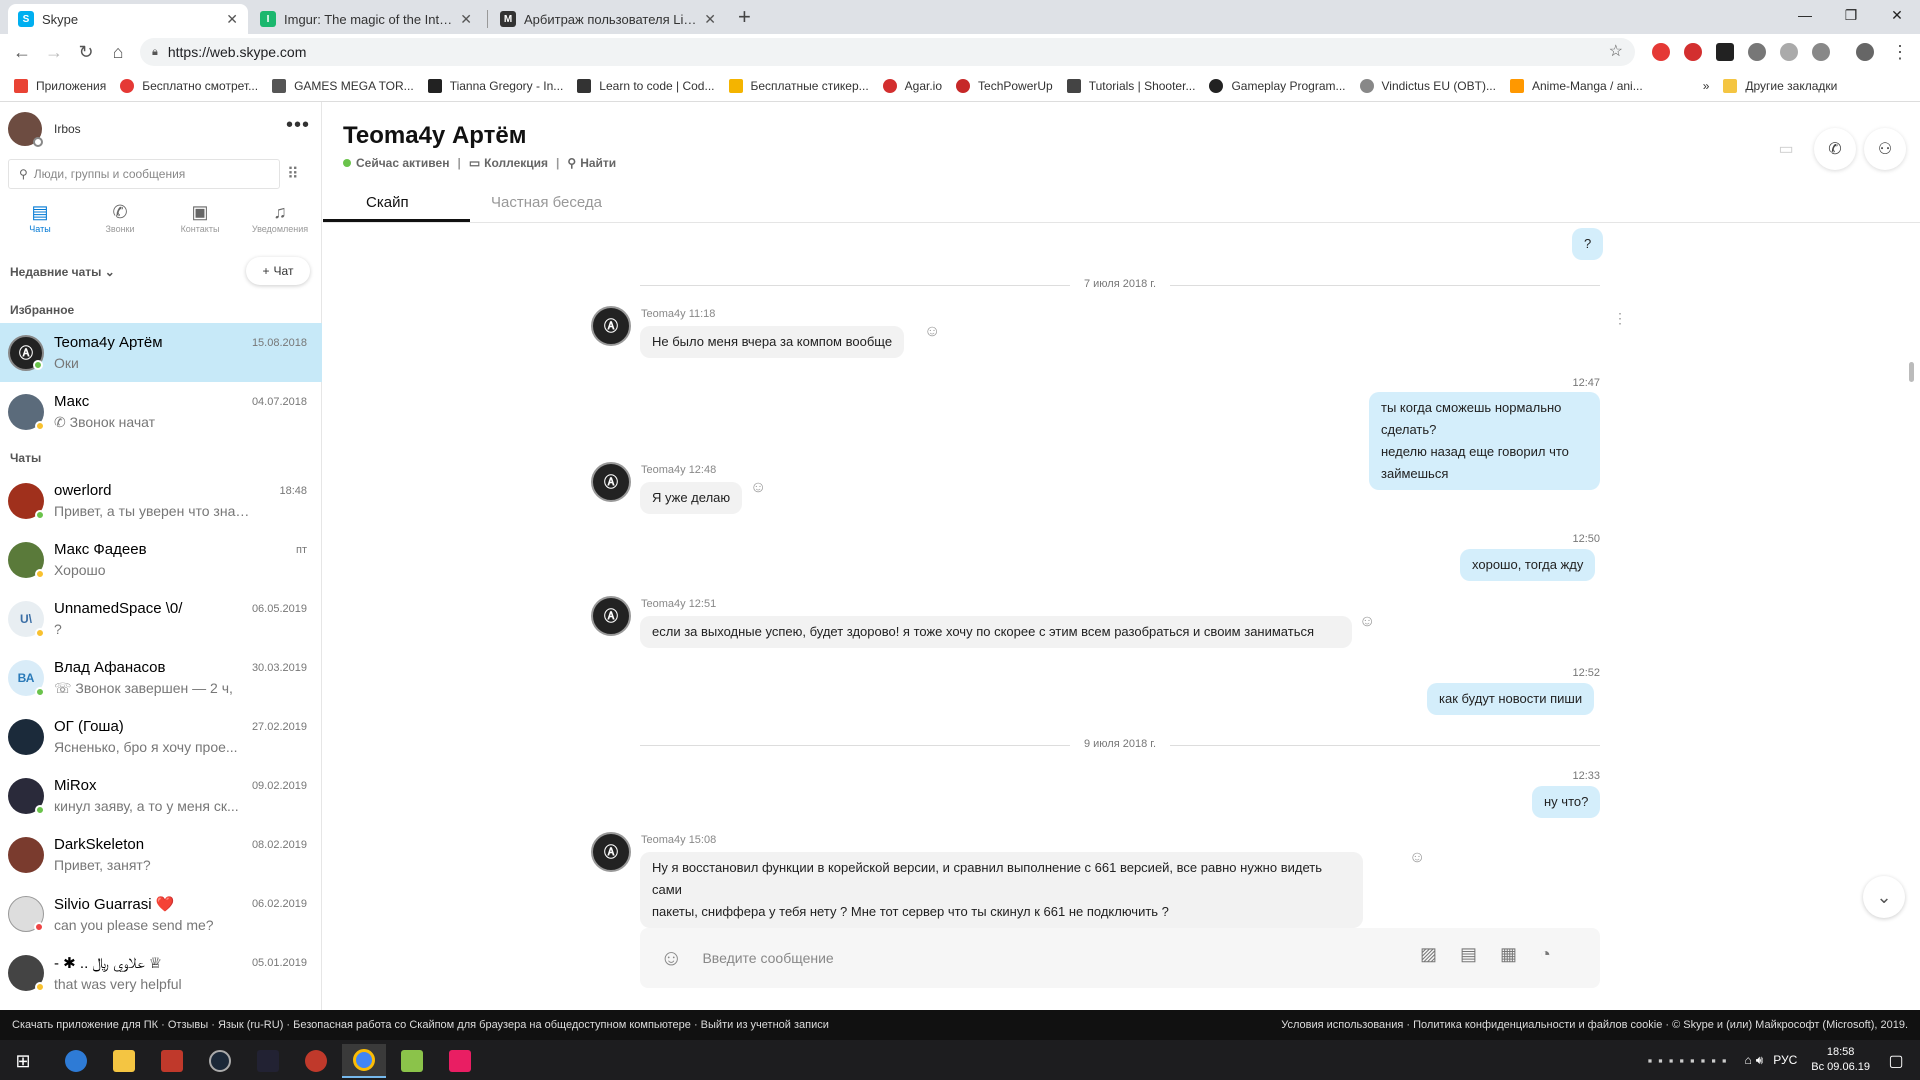  Describe the element at coordinates (1588, 244) in the screenshot. I see `outgoing-message: ?` at that location.